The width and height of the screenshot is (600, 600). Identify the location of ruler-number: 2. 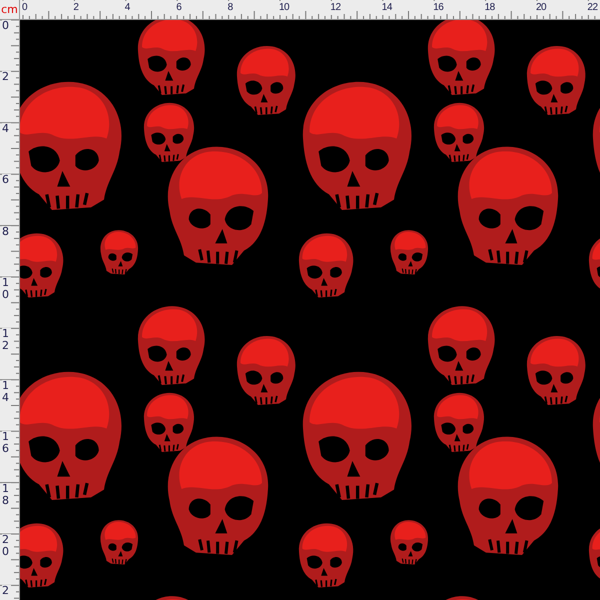
(75, 8).